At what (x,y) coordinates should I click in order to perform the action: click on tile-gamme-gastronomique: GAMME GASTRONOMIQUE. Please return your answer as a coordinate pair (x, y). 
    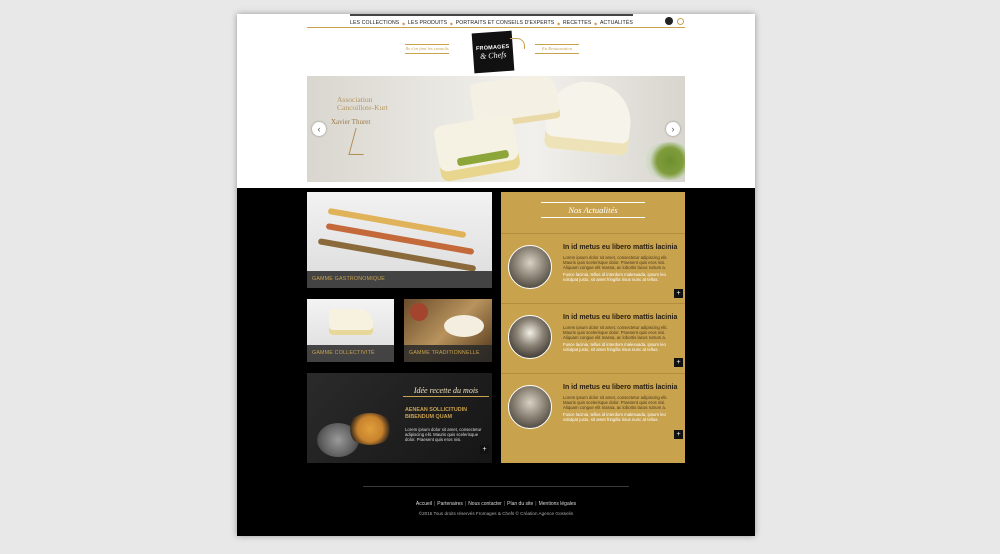
    Looking at the image, I should click on (399, 240).